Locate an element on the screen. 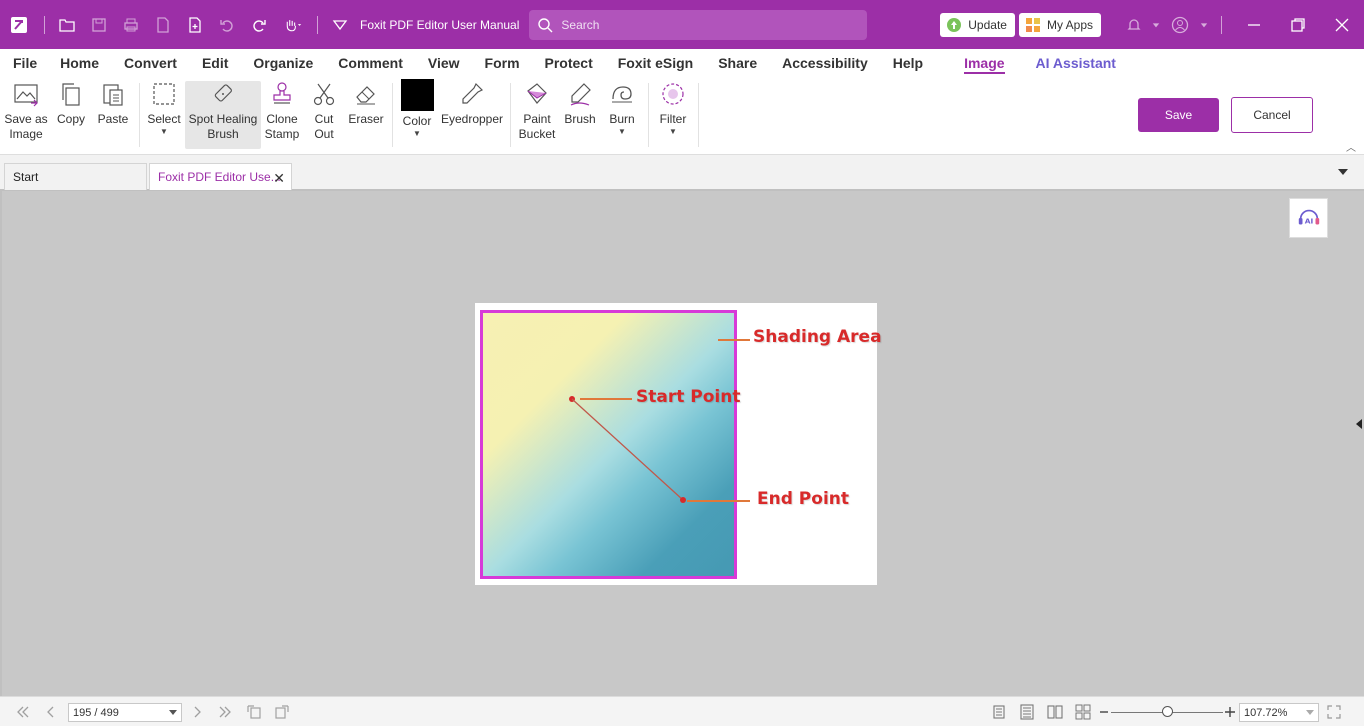 The width and height of the screenshot is (1364, 726). paint-bucket-button: Paint Bucket is located at coordinates (537, 115).